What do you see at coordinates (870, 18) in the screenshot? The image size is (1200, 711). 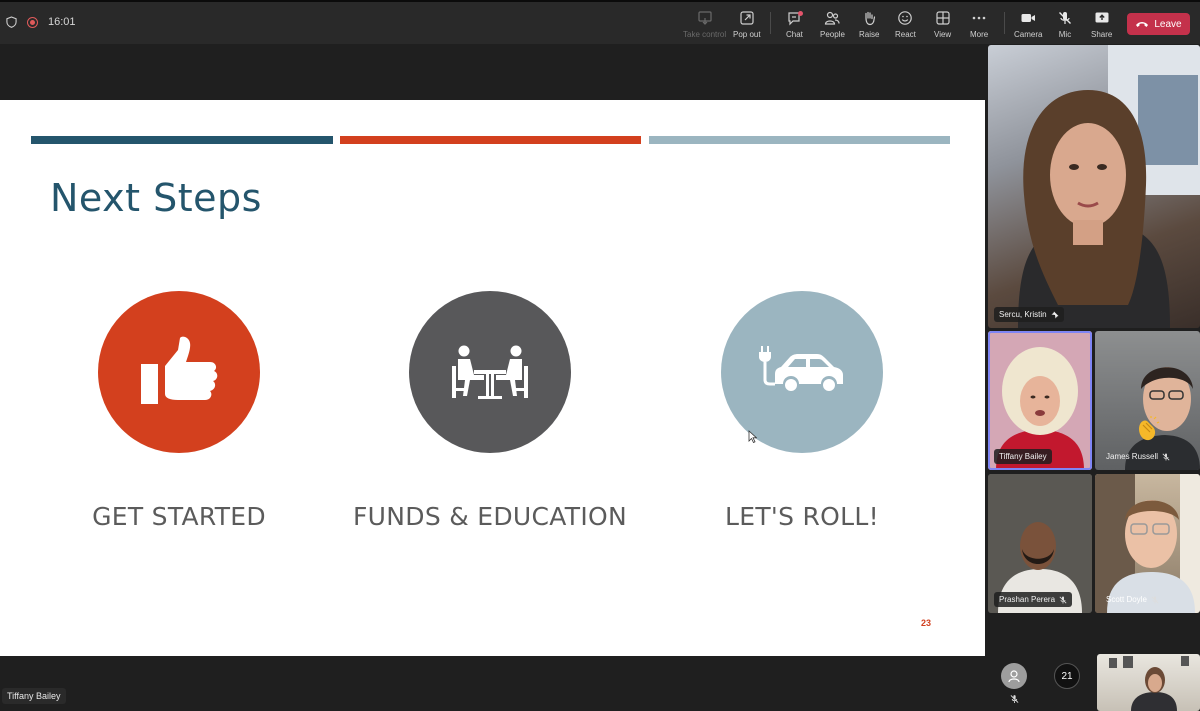 I see `raise-hand-icon` at bounding box center [870, 18].